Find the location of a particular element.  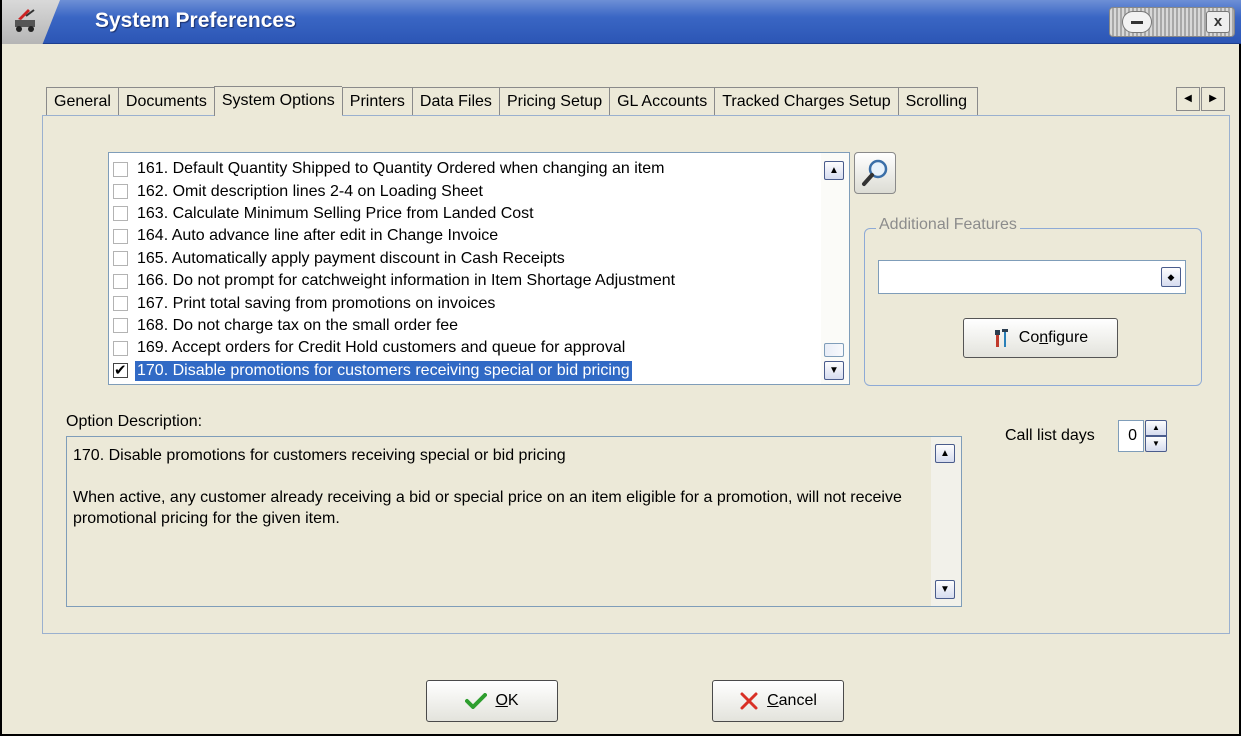

spin-down-button: ▼ is located at coordinates (1156, 444).